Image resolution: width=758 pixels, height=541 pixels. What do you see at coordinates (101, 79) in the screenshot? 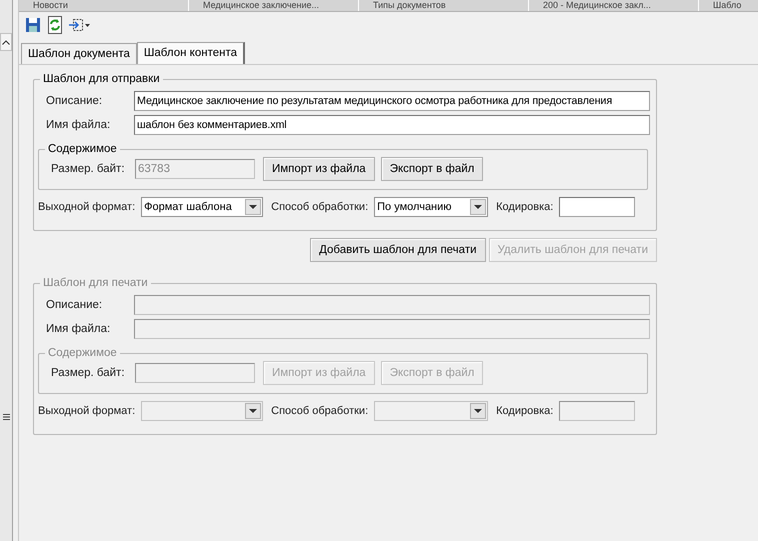
I see `group-title: Шаблон для отправки` at bounding box center [101, 79].